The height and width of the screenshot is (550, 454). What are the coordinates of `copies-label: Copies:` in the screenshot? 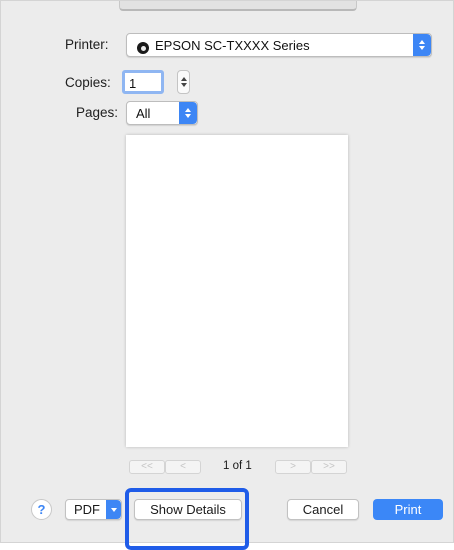 It's located at (88, 82).